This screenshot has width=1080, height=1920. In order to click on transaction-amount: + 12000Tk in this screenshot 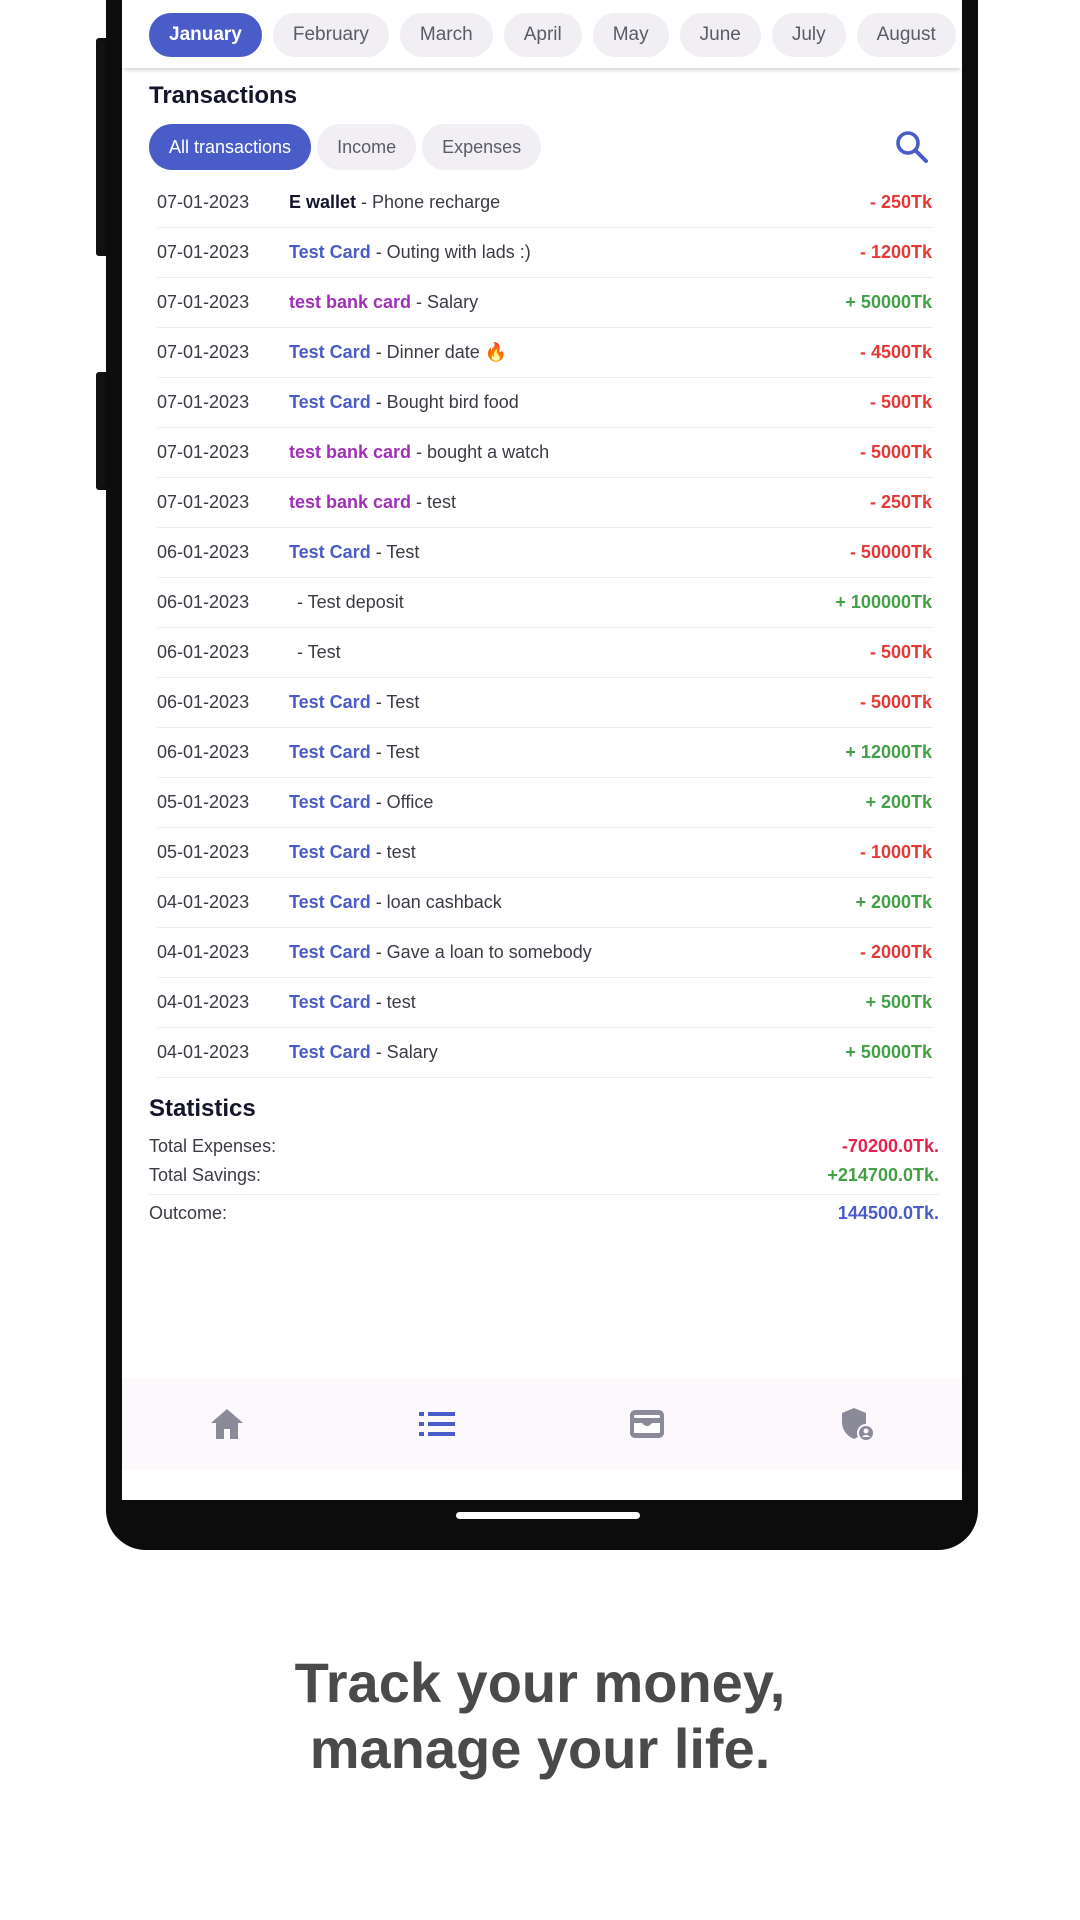, I will do `click(888, 752)`.